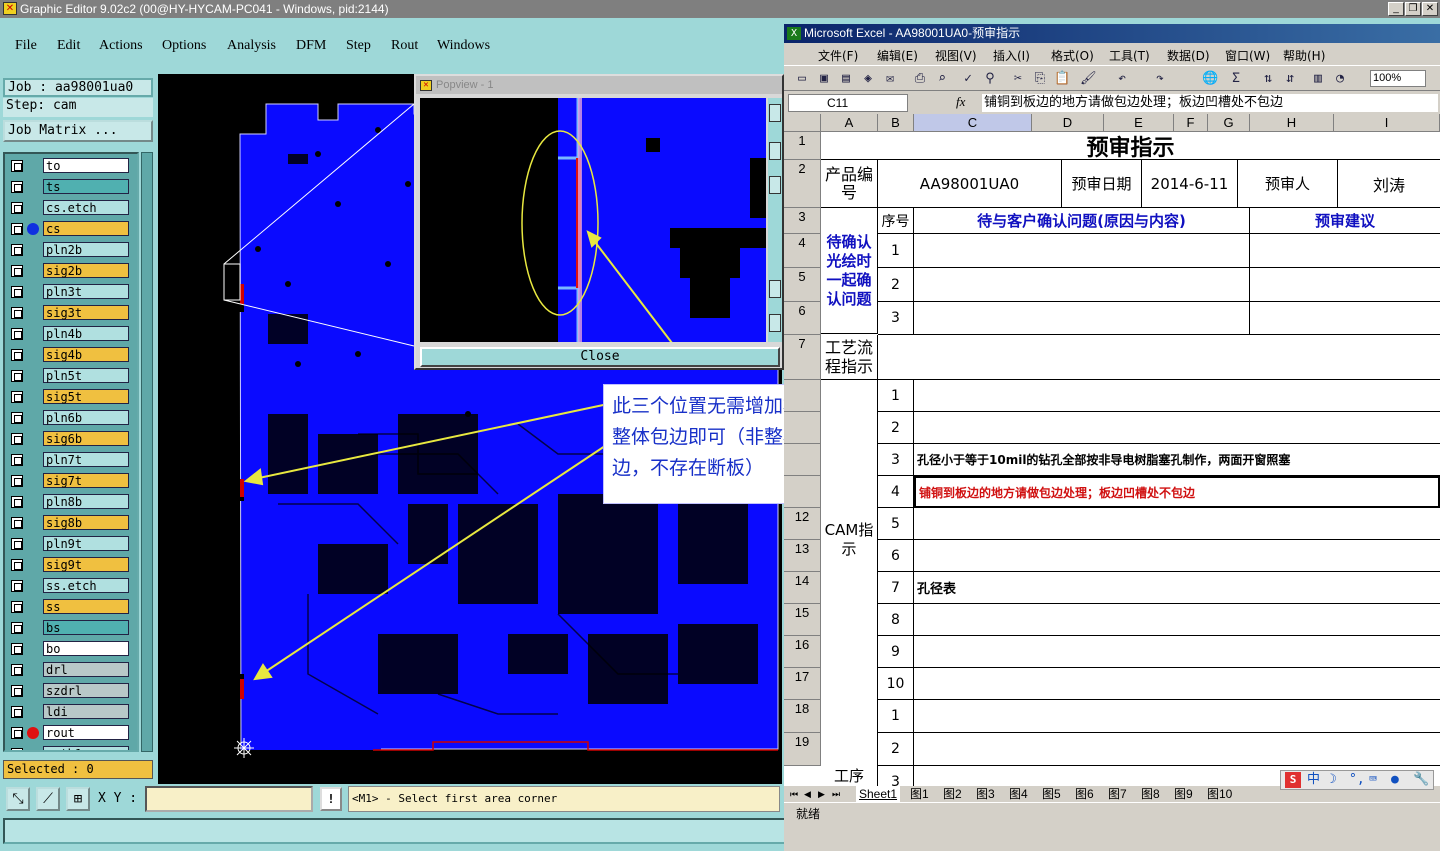  What do you see at coordinates (896, 620) in the screenshot?
I see `cam-seq: 8` at bounding box center [896, 620].